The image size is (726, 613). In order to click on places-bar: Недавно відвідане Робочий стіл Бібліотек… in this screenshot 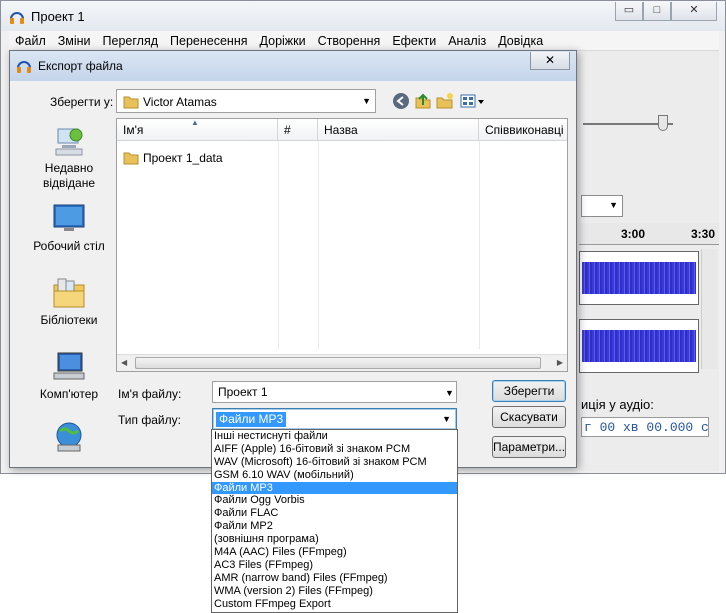, I will do `click(69, 289)`.